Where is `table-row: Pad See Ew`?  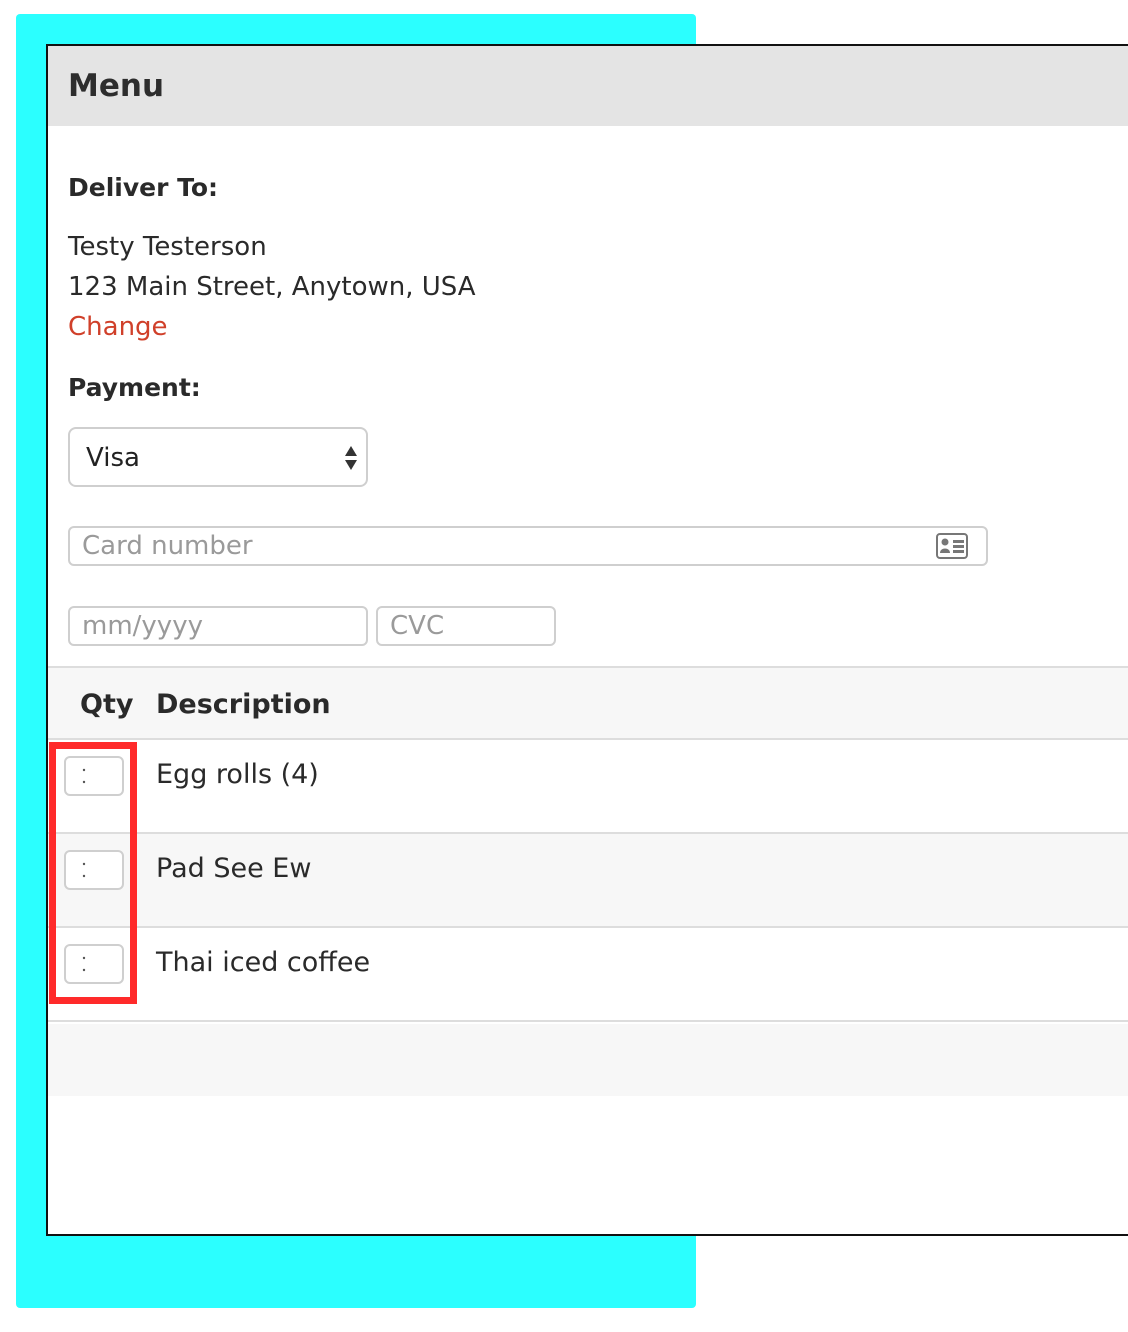 table-row: Pad See Ew is located at coordinates (588, 881).